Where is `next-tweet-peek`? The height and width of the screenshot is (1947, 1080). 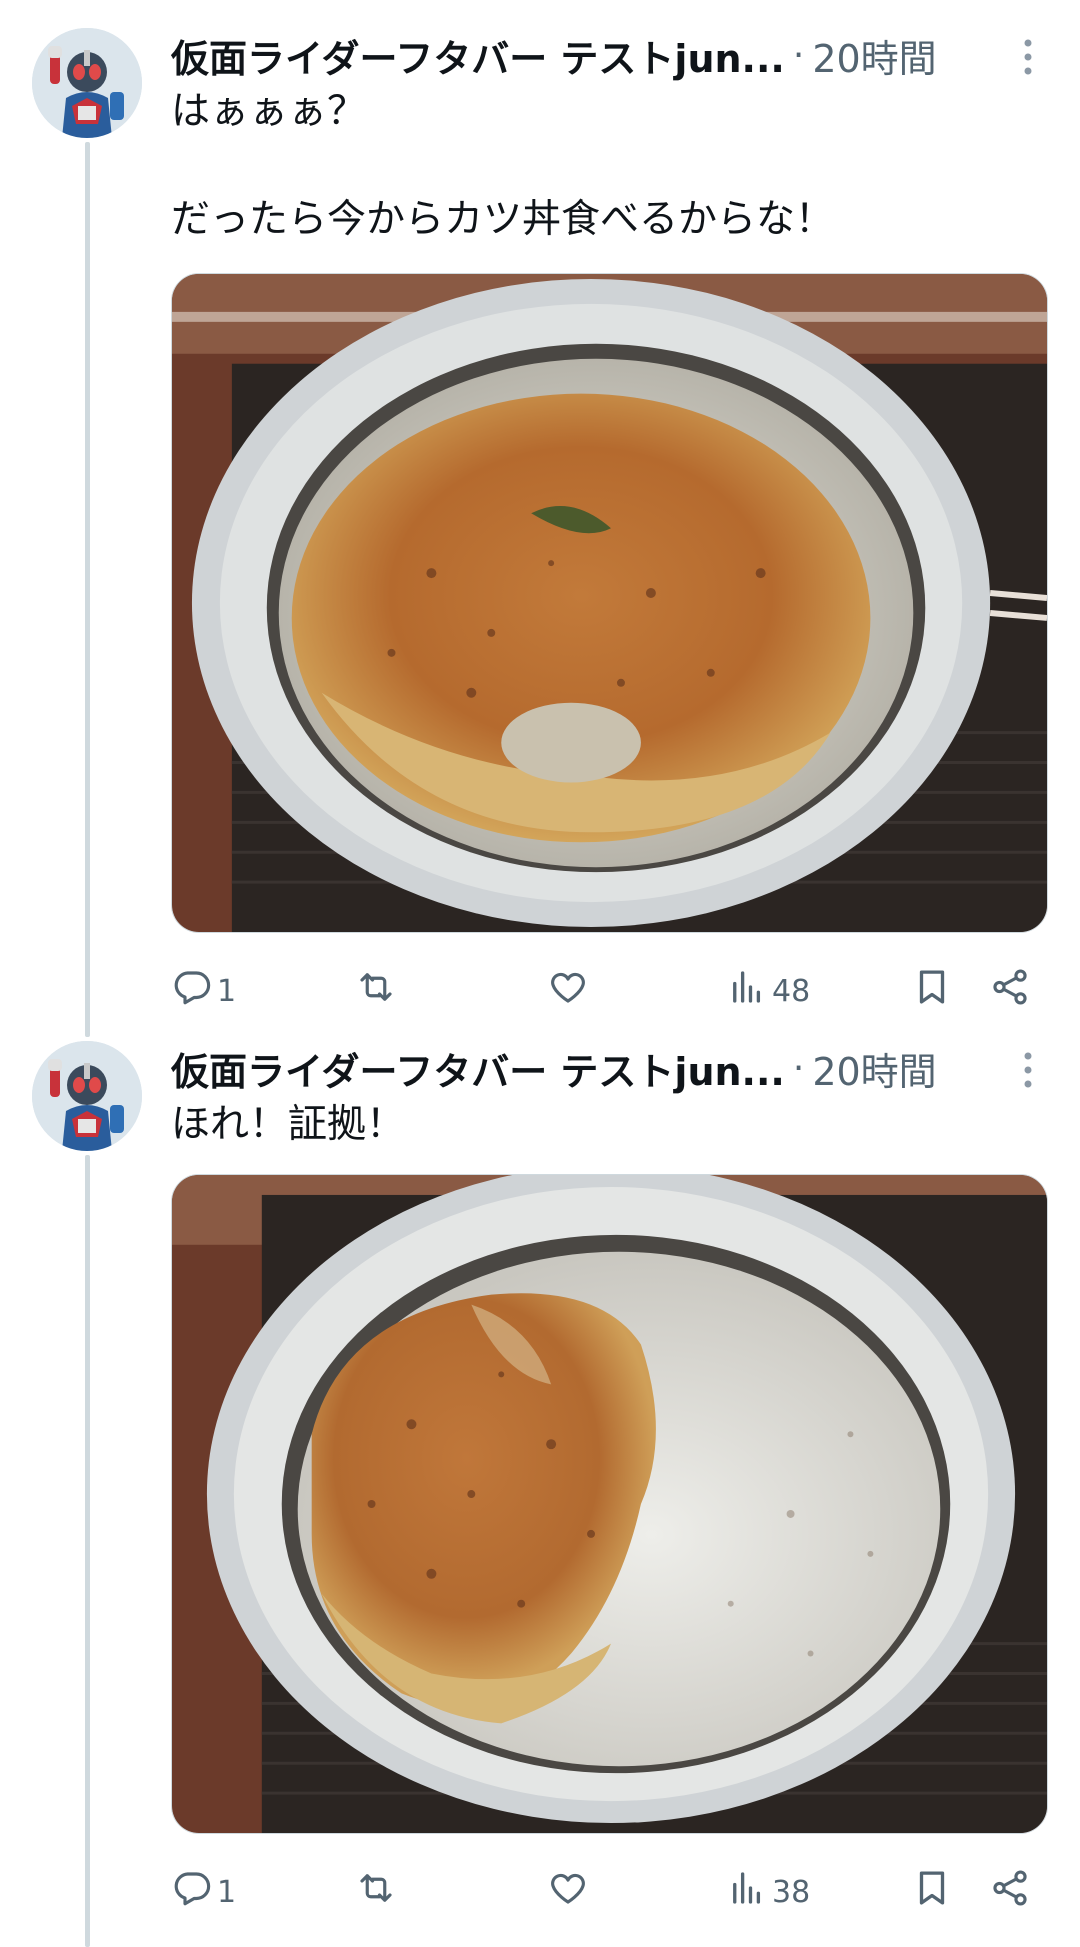 next-tweet-peek is located at coordinates (540, 1941).